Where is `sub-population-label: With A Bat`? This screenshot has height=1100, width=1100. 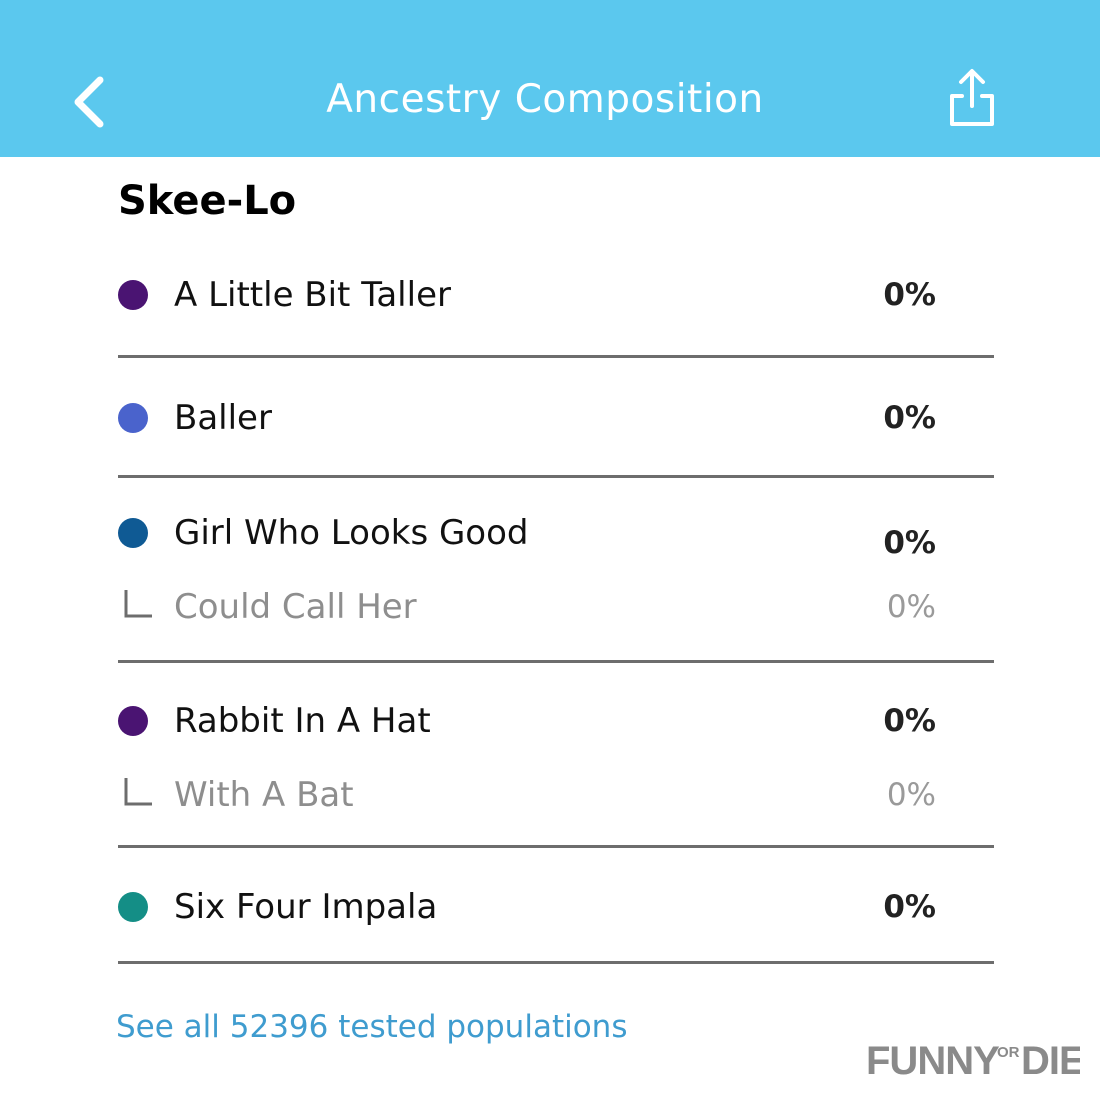 sub-population-label: With A Bat is located at coordinates (264, 795).